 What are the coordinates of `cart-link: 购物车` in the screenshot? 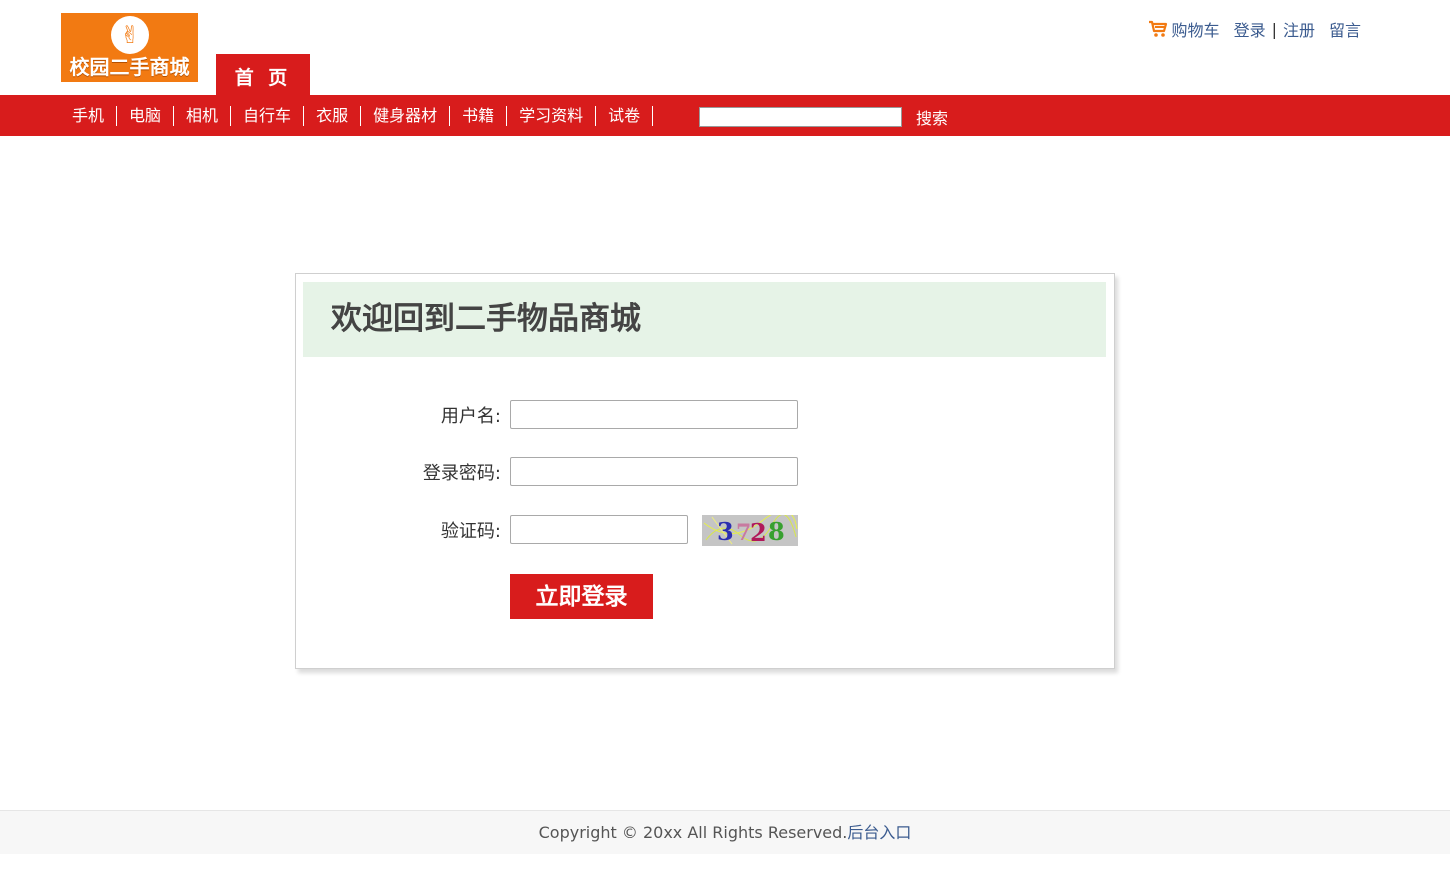 It's located at (1196, 29).